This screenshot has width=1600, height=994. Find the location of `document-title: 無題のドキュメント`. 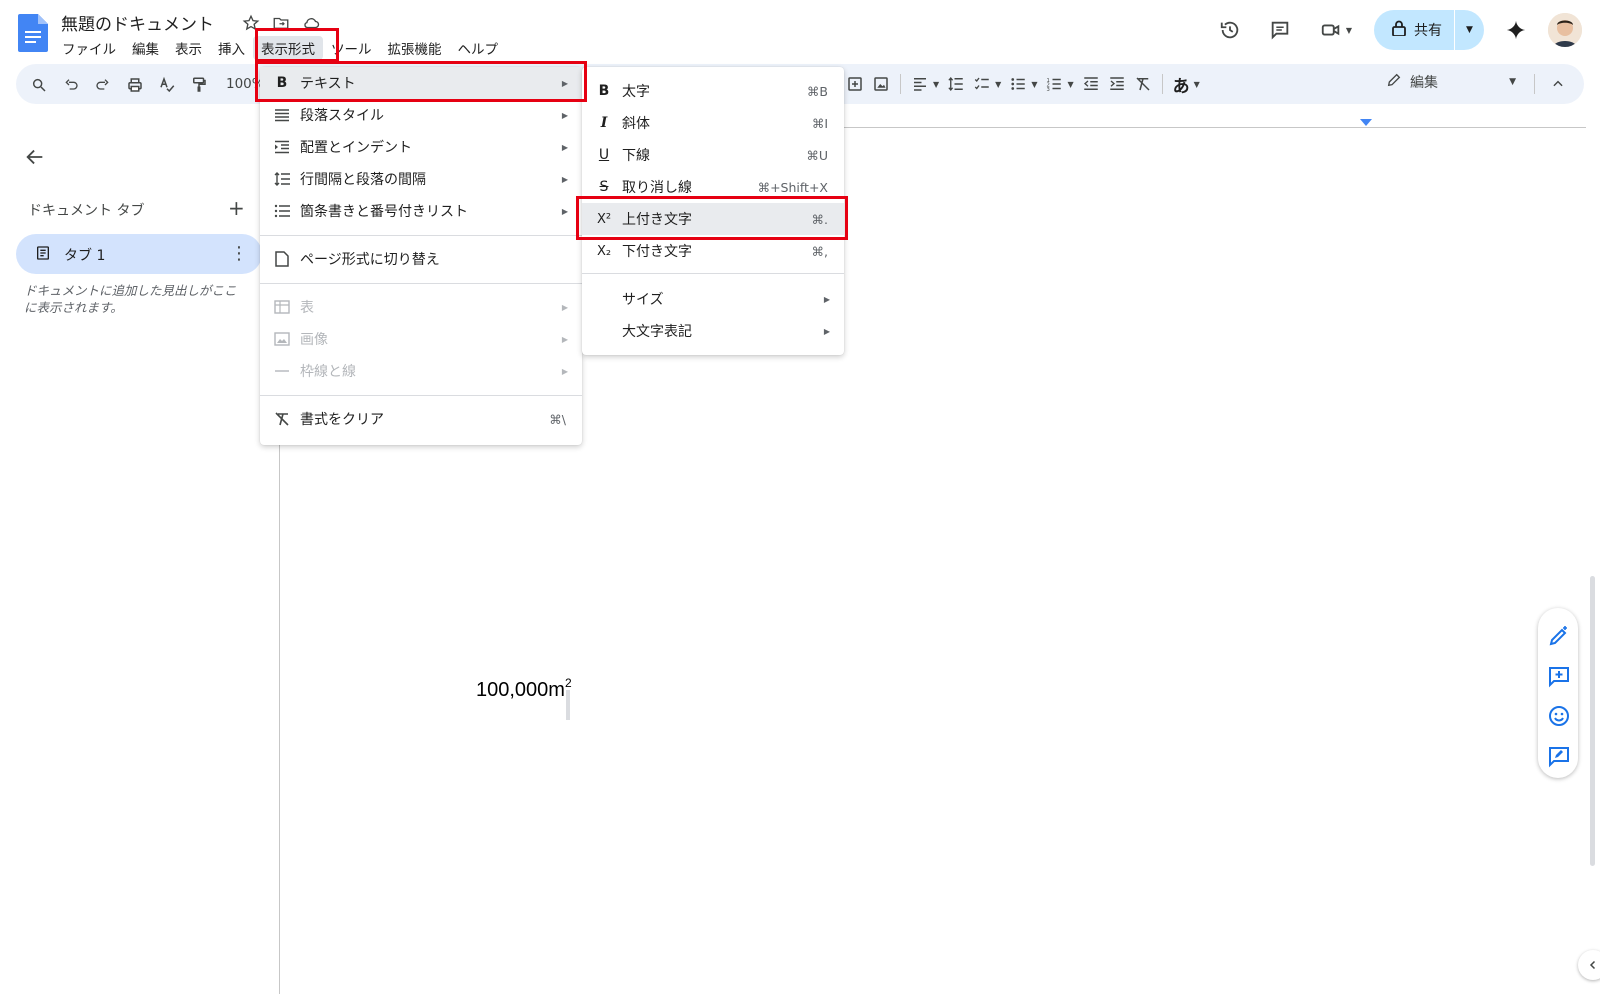

document-title: 無題のドキュメント is located at coordinates (137, 22).